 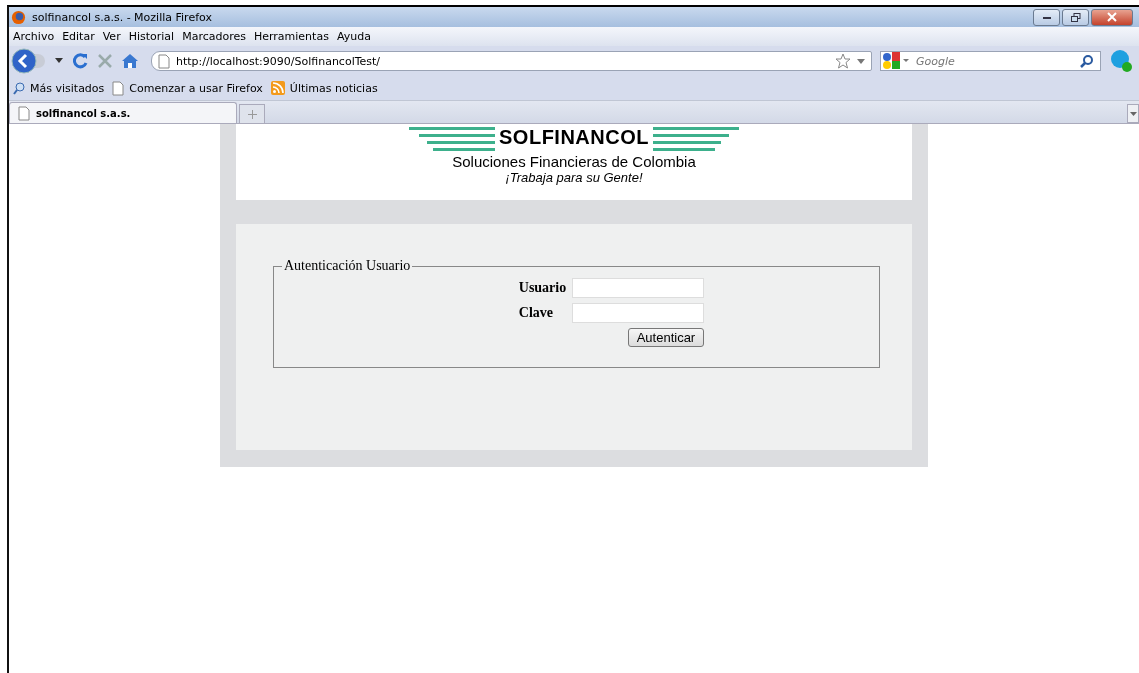 I want to click on menu-item: Ver, so click(x=111, y=36).